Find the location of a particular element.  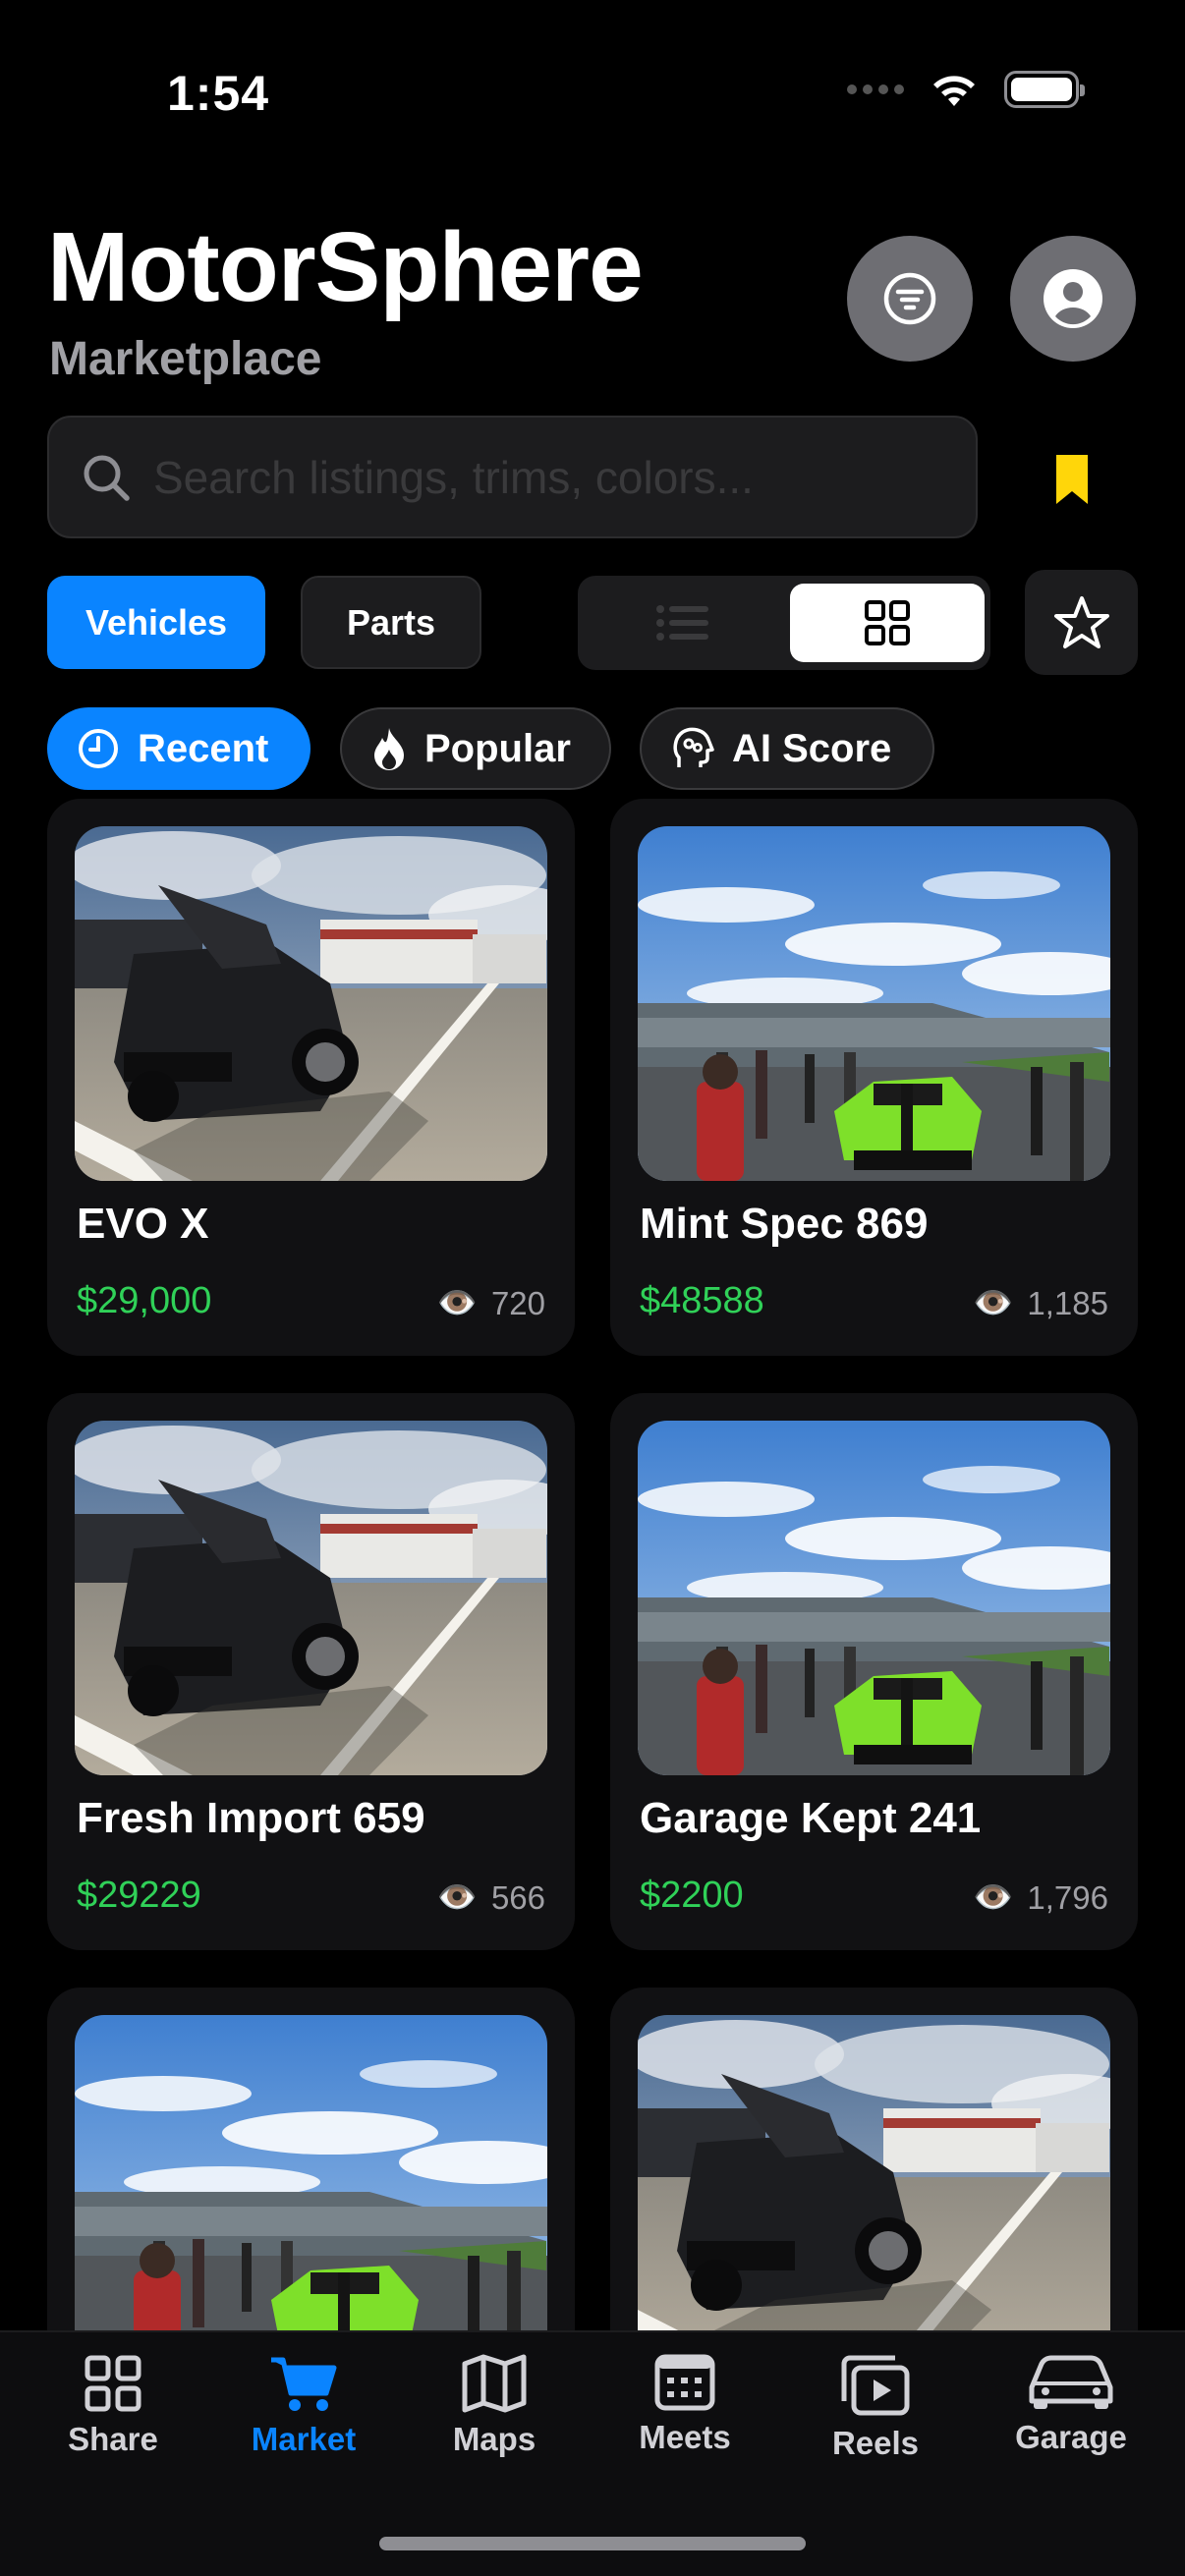

clock-icon is located at coordinates (99, 748).